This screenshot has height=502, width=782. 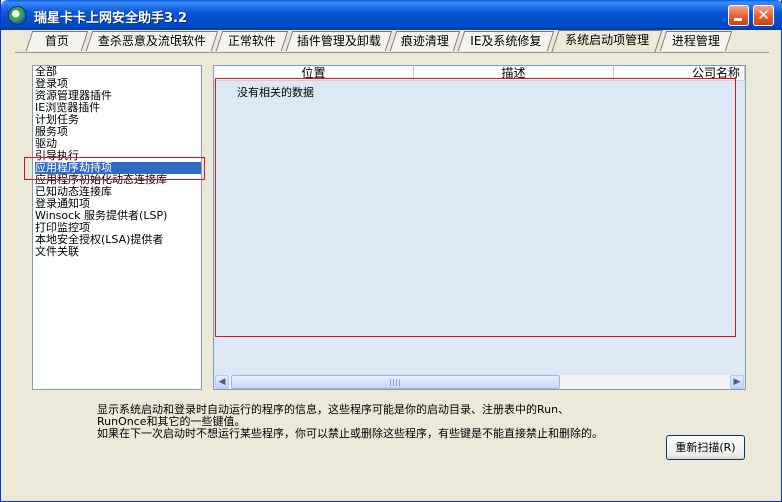 I want to click on tree-item-known-dlls: 已知动态连接库, so click(x=118, y=192).